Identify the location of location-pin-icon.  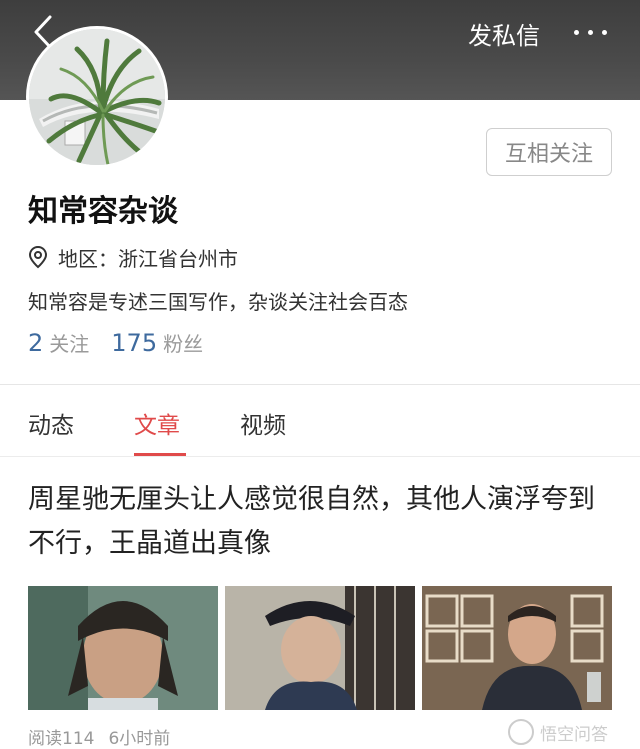
(38, 257).